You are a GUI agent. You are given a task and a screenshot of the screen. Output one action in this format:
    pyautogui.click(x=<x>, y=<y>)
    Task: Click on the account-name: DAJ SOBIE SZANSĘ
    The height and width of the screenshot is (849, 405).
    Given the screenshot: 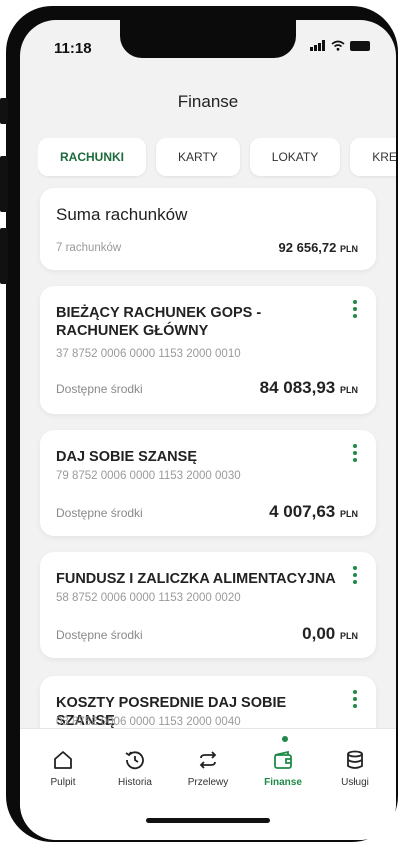 What is the action you would take?
    pyautogui.click(x=126, y=457)
    